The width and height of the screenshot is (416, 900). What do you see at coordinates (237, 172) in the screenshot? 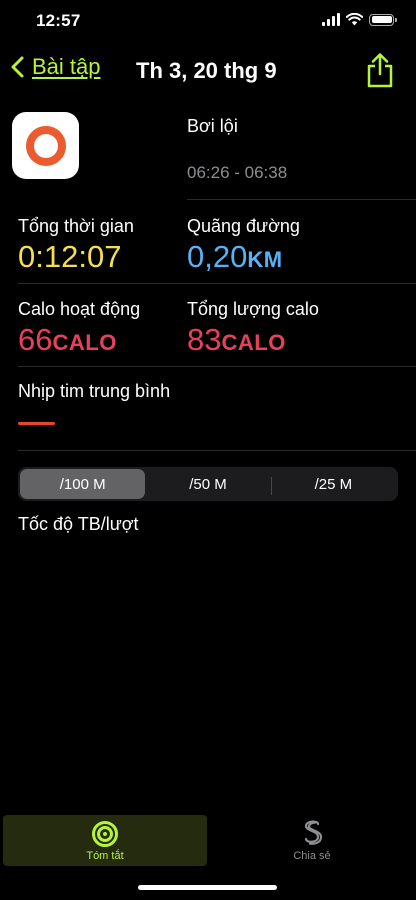
I see `workout-time-range: 06:26 - 06:38` at bounding box center [237, 172].